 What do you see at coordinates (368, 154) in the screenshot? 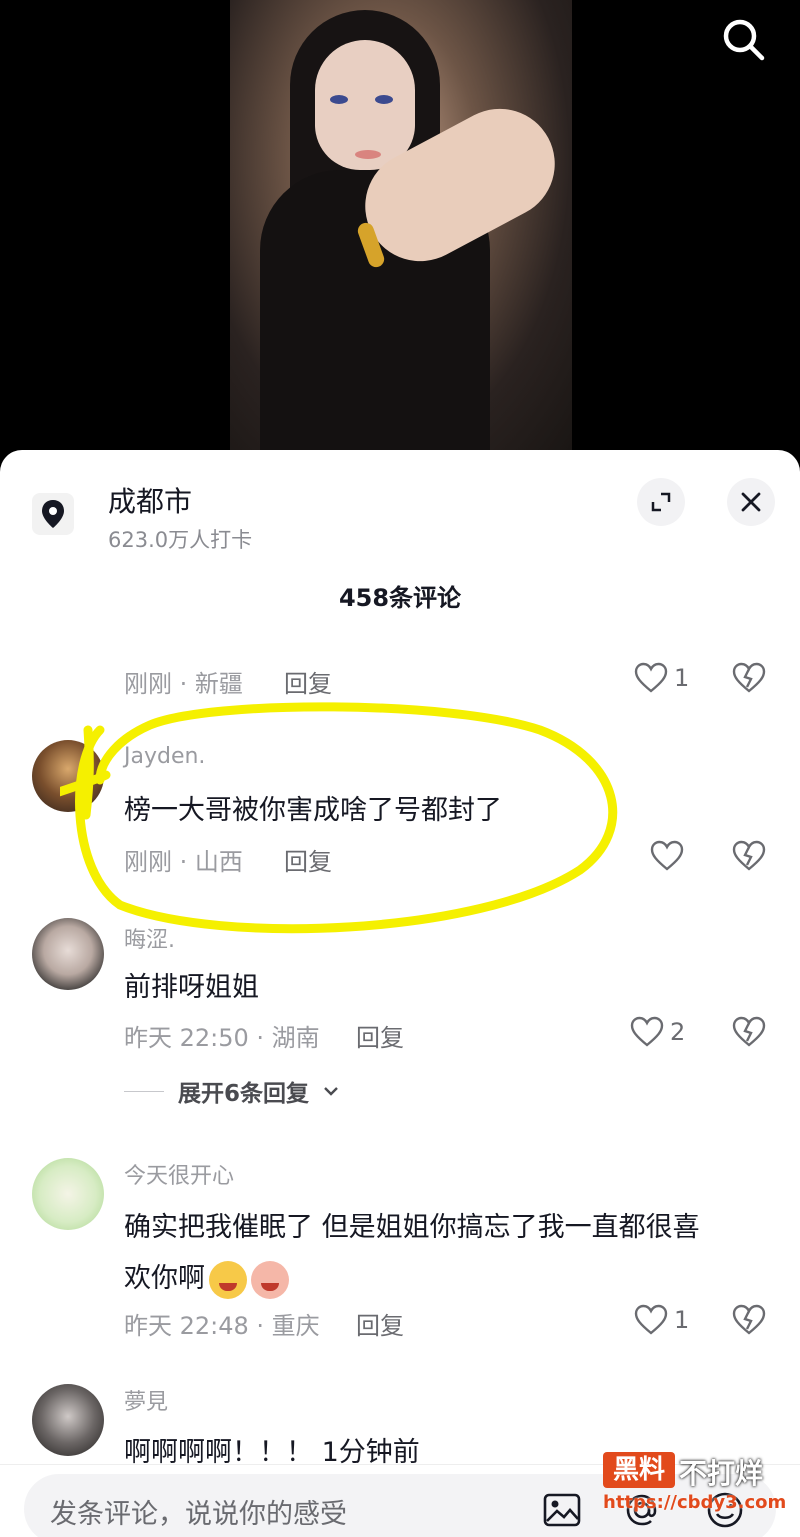
I see `video-lips` at bounding box center [368, 154].